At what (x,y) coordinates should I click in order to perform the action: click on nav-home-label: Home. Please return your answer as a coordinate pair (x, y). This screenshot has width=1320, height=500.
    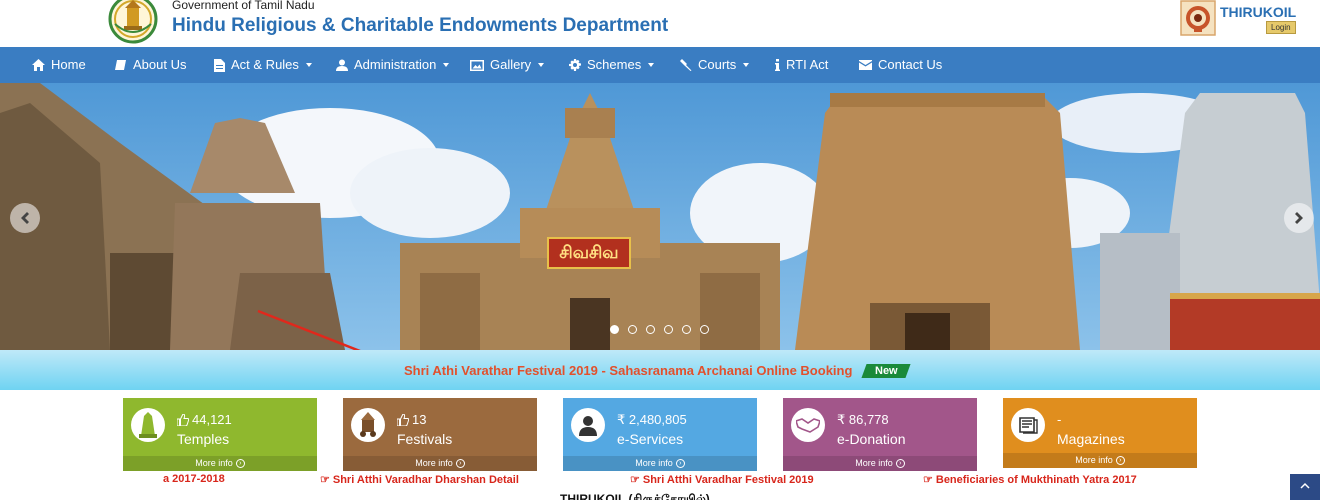
    Looking at the image, I should click on (68, 64).